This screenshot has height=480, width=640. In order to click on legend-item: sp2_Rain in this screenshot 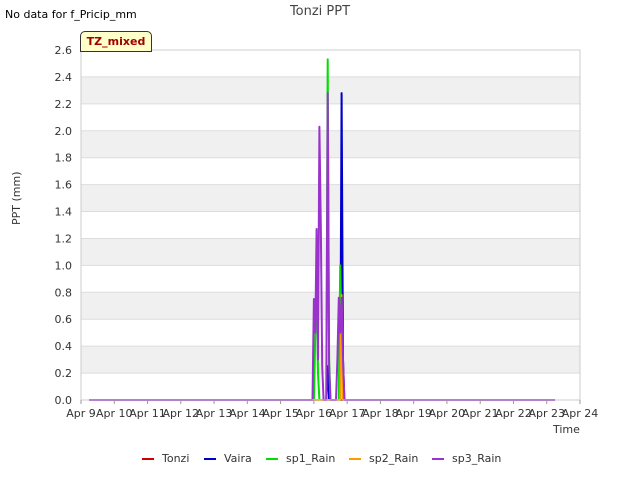, I will do `click(383, 458)`.